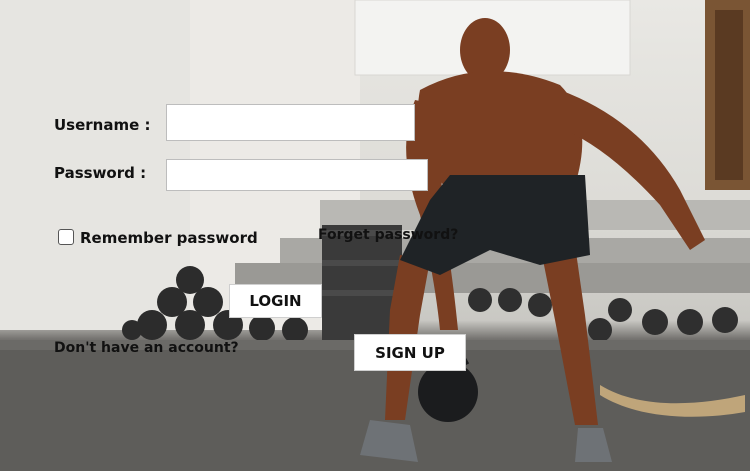 This screenshot has height=471, width=750. What do you see at coordinates (290, 122) in the screenshot?
I see `username-input` at bounding box center [290, 122].